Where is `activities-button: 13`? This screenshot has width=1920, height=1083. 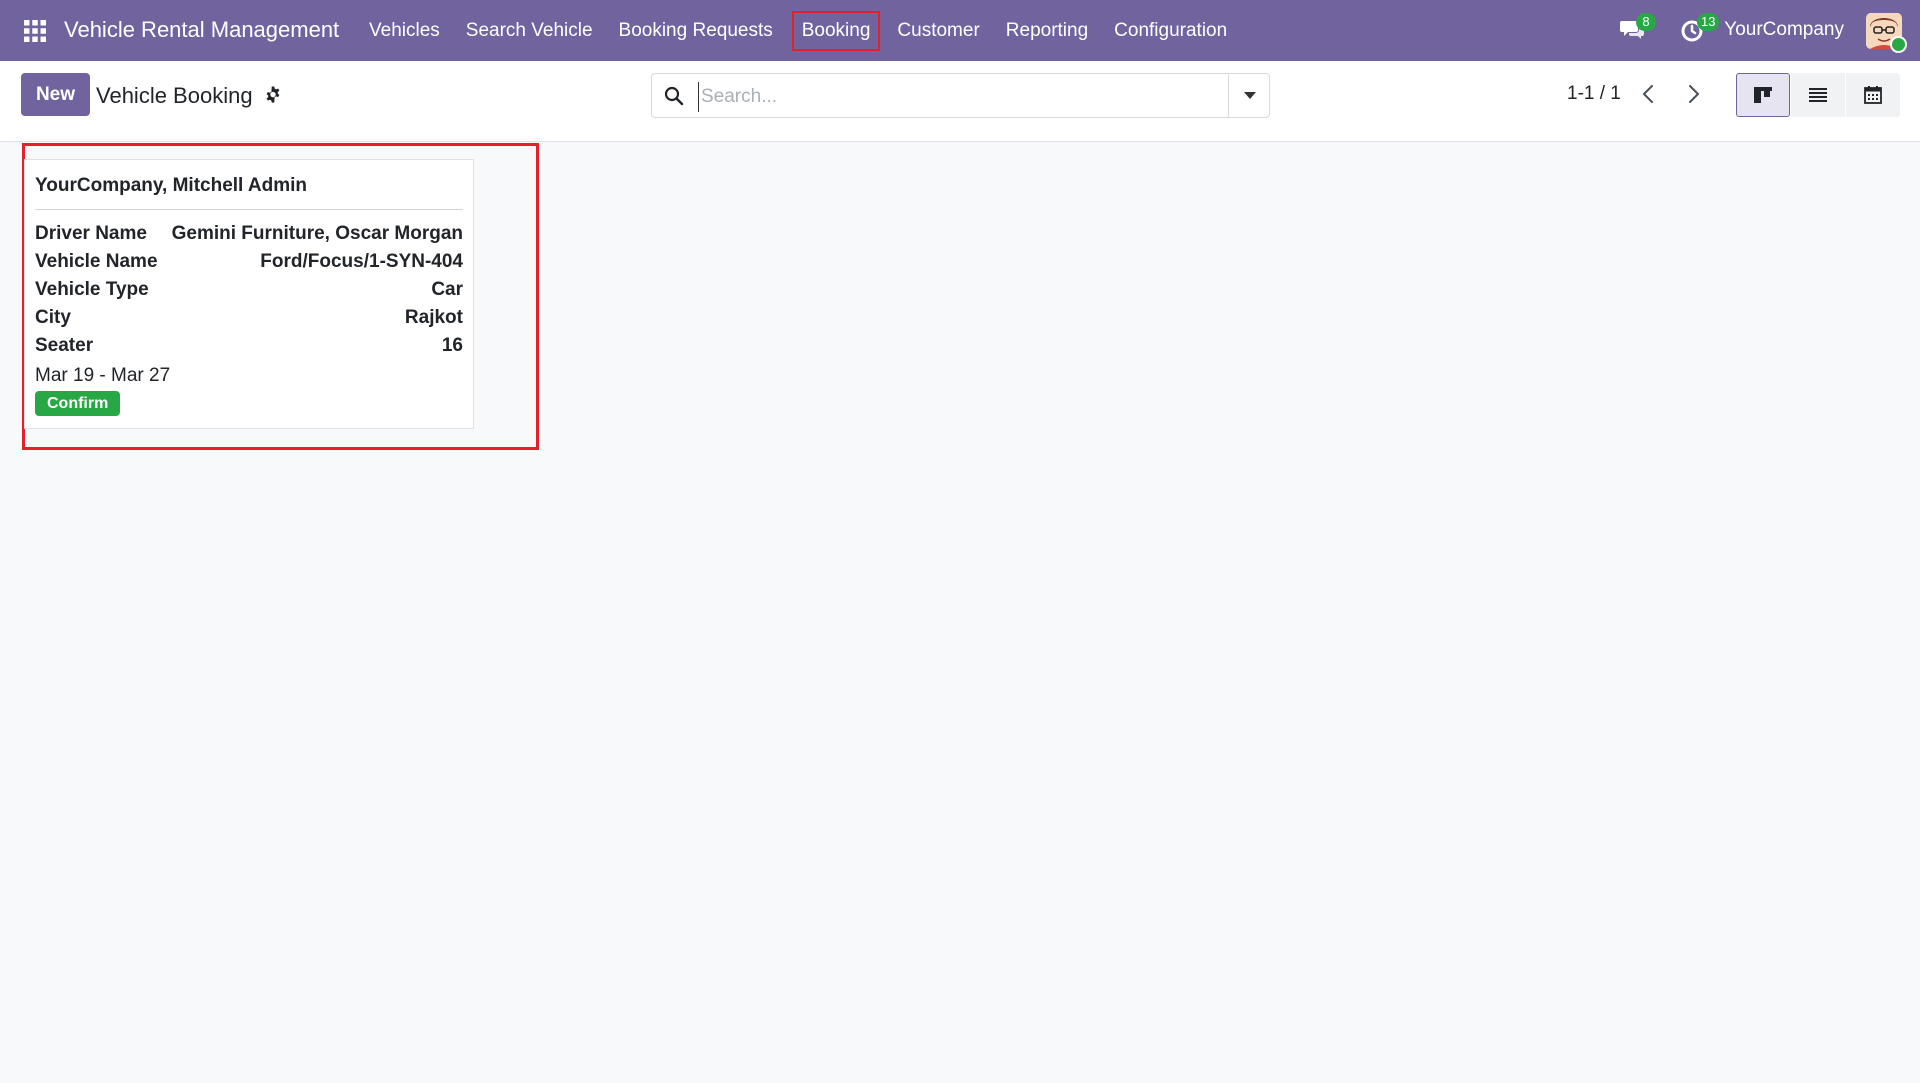 activities-button: 13 is located at coordinates (1700, 28).